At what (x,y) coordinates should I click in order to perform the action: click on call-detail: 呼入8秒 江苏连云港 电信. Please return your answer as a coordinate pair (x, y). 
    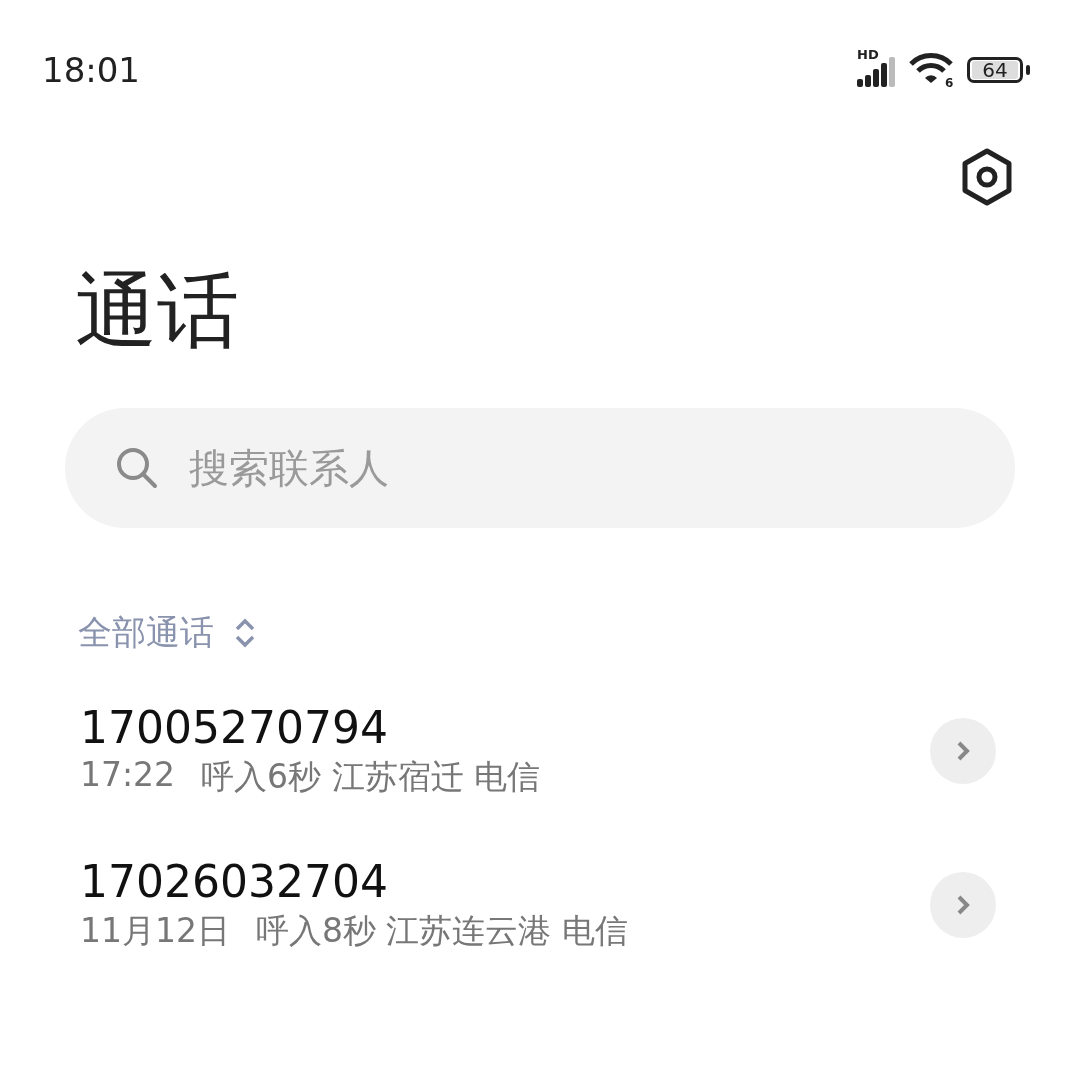
    Looking at the image, I should click on (442, 931).